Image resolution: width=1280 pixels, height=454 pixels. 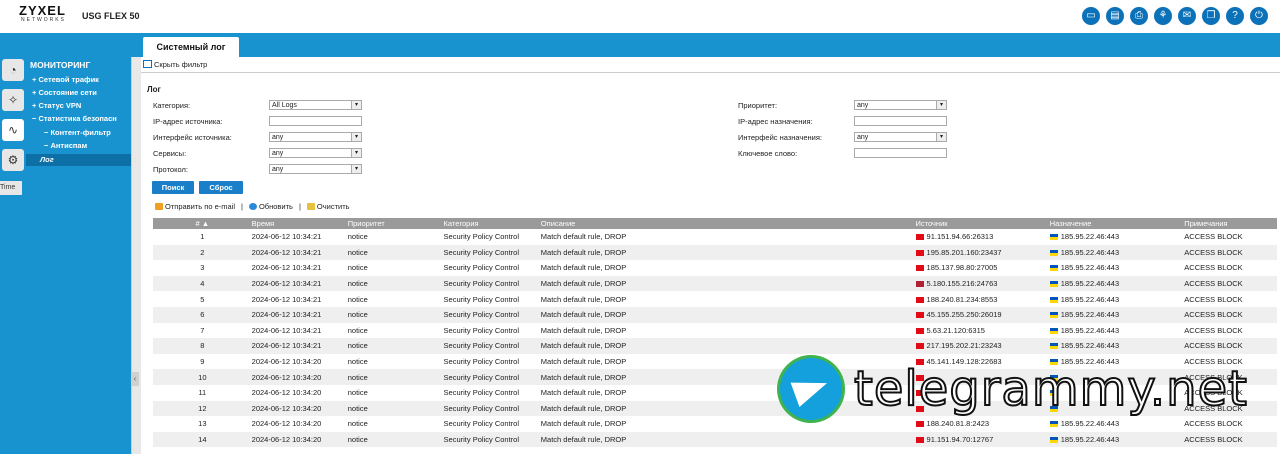 I want to click on cell-text: 12, so click(x=202, y=408).